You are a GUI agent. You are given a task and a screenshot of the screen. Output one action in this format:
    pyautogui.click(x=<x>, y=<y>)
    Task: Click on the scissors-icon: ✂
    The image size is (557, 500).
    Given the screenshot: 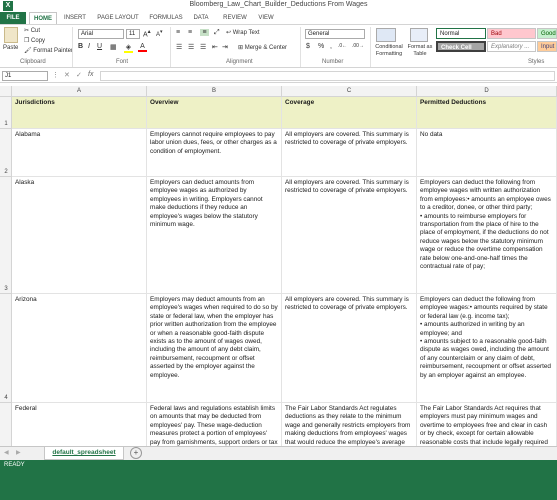 What is the action you would take?
    pyautogui.click(x=27, y=31)
    